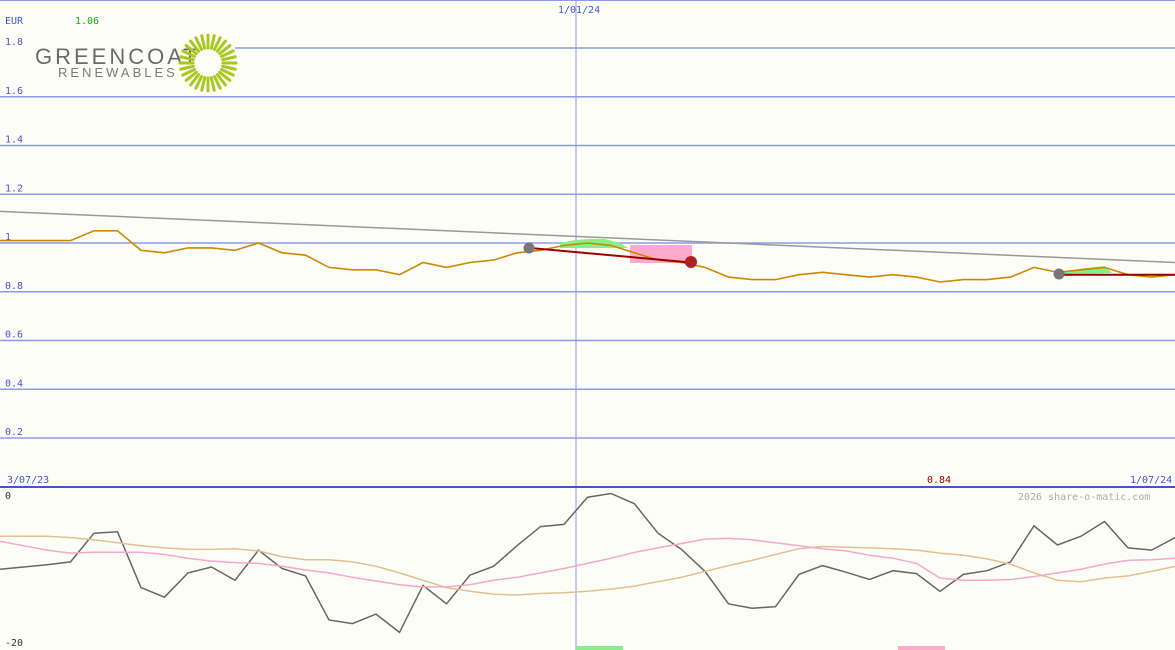 This screenshot has height=650, width=1175. I want to click on y-tick-label: 1.8, so click(14, 42).